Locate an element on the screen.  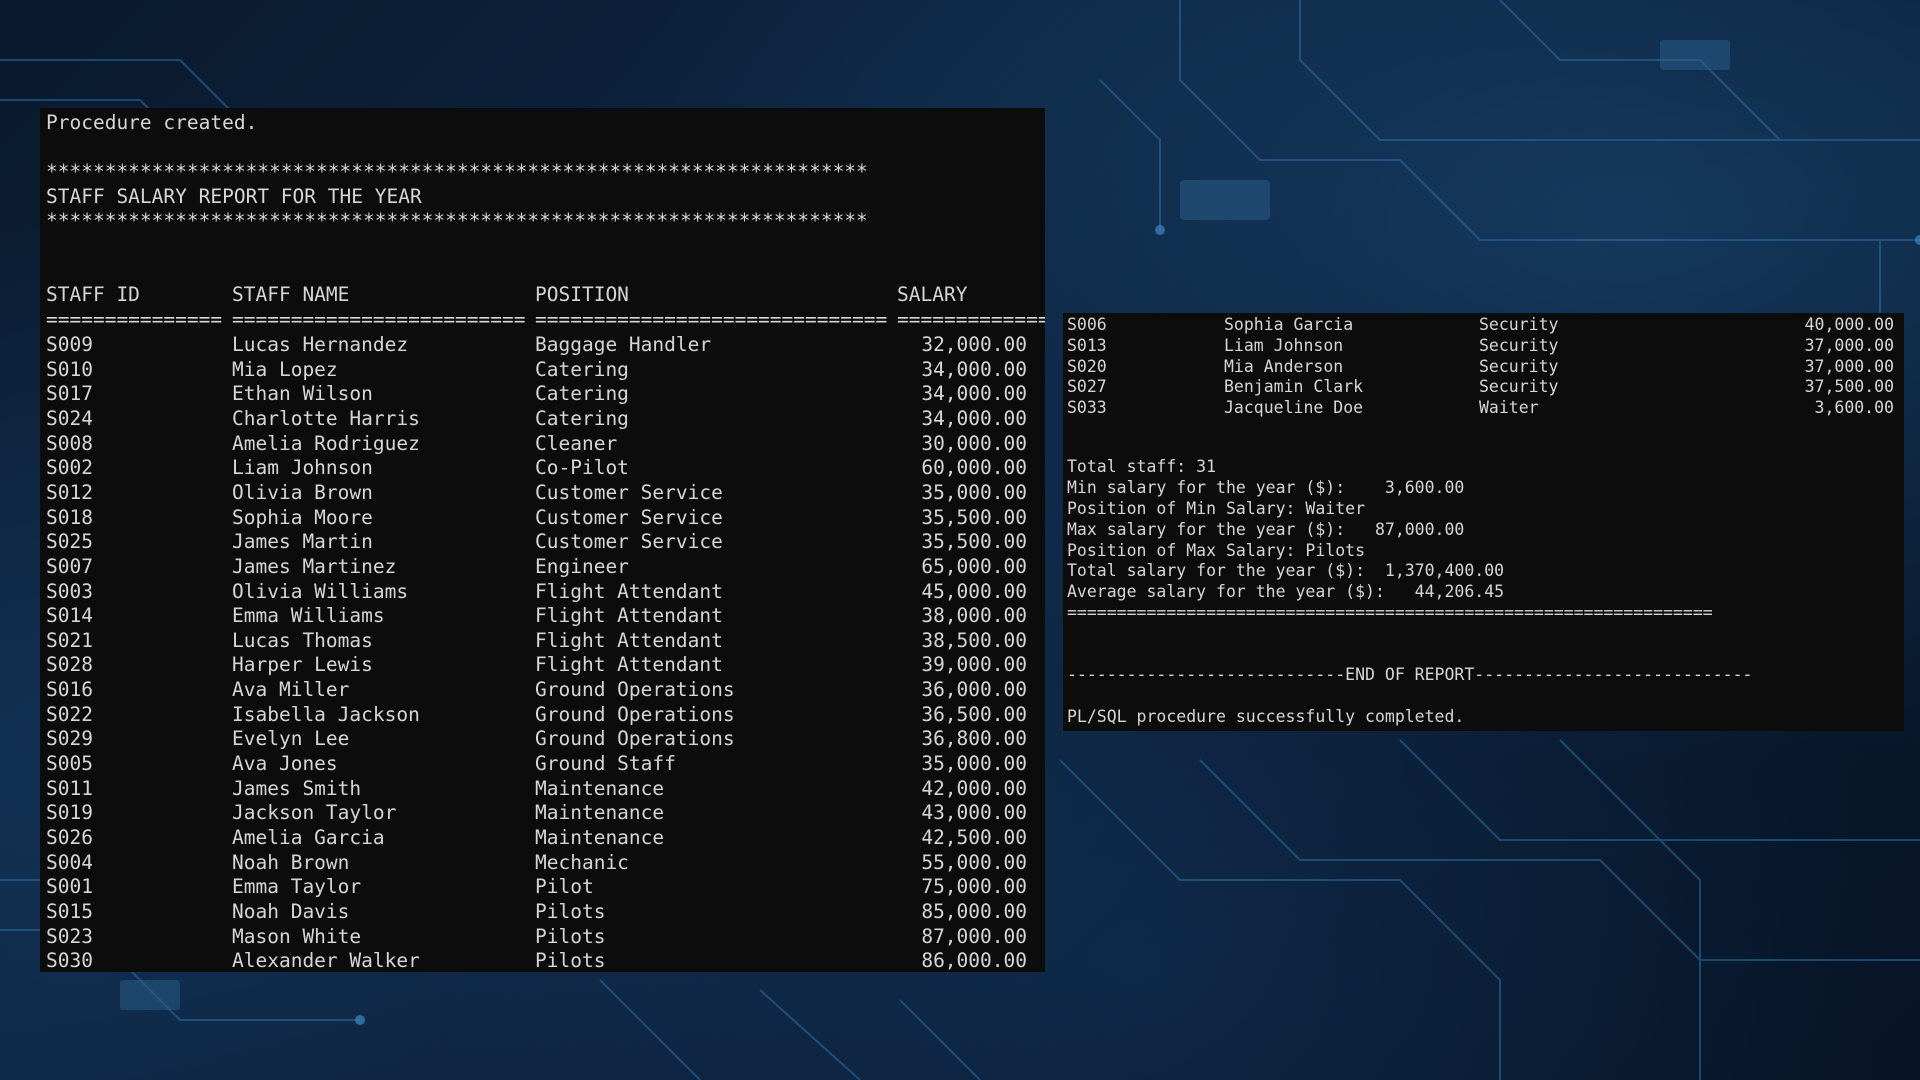
staff-name-cell: Lucas Hernandez is located at coordinates (320, 344).